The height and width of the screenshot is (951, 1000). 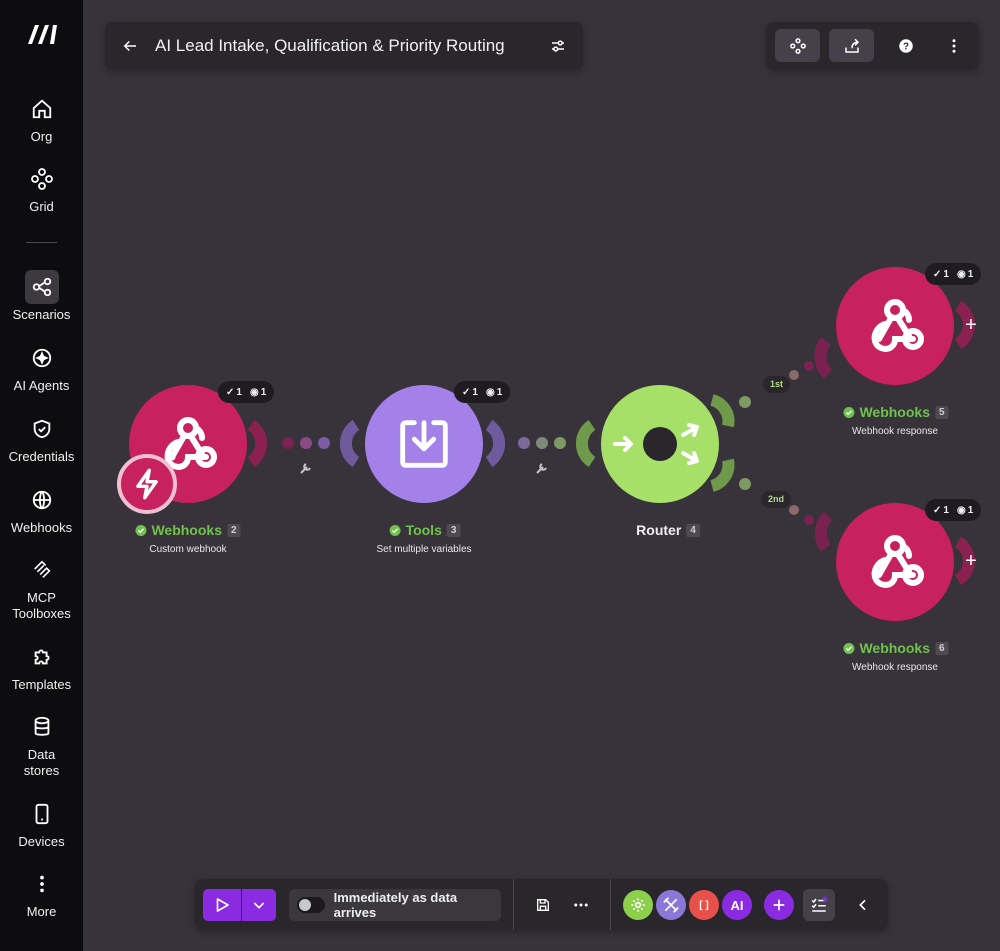 I want to click on tools-cross-icon, so click(x=671, y=905).